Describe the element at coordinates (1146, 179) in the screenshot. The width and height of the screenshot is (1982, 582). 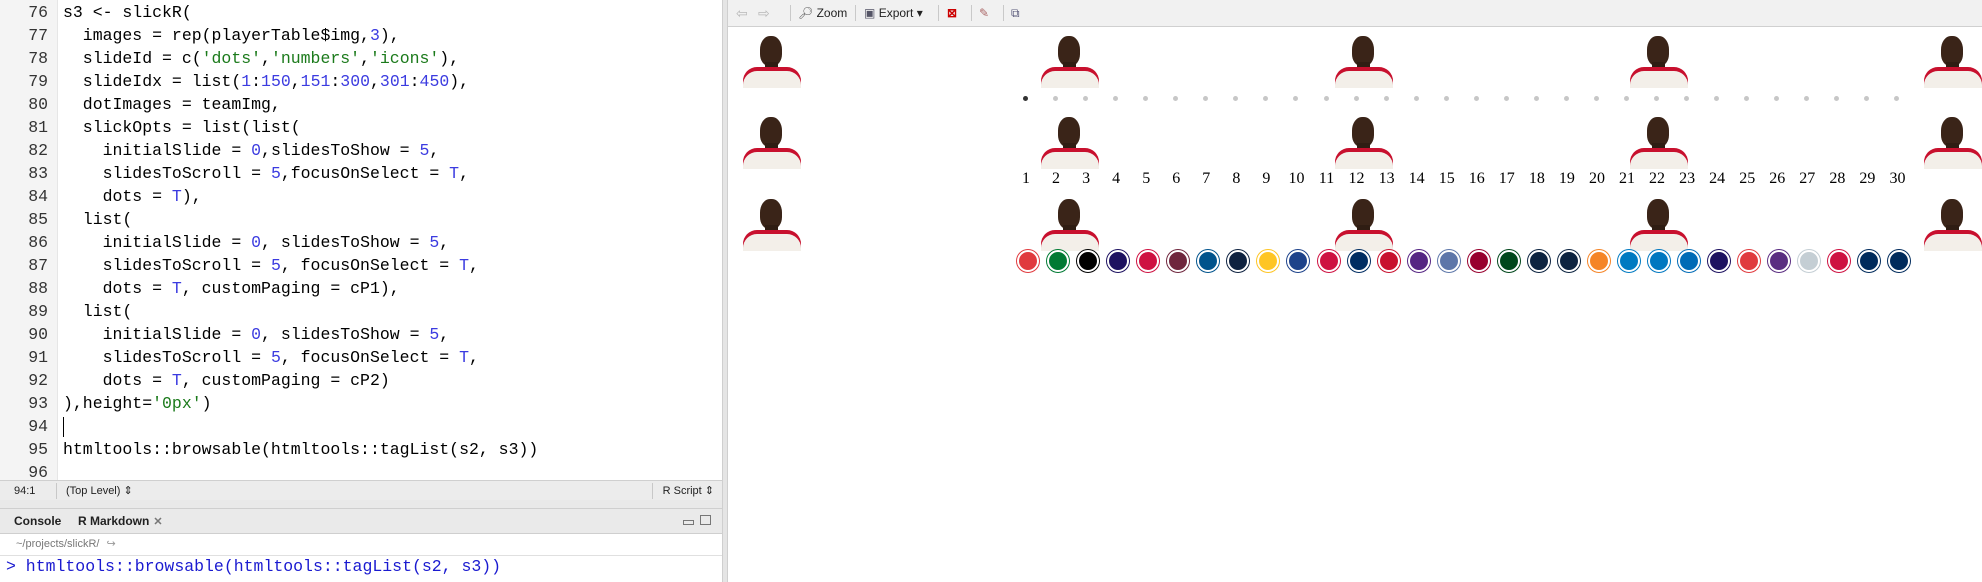
I see `page-number: 5` at that location.